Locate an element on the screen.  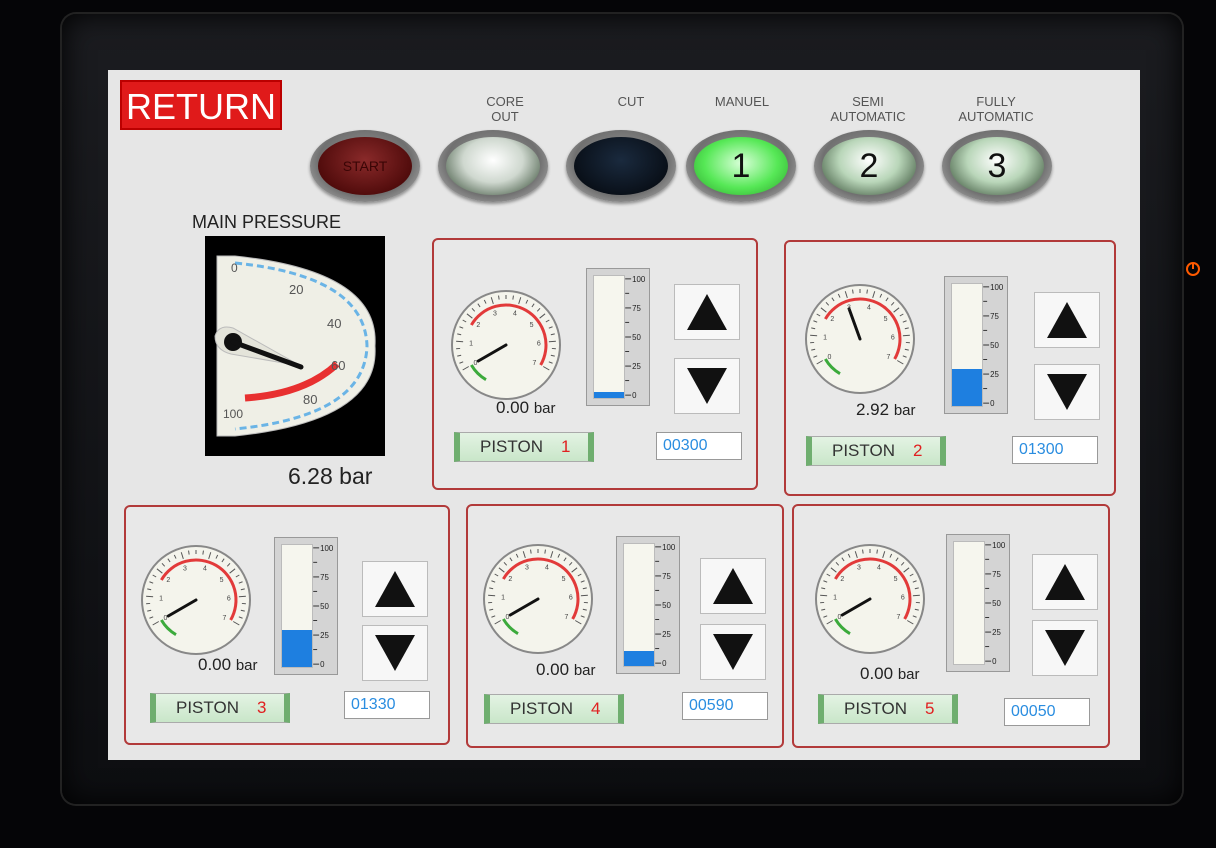
piston-label: PISTON 1 is located at coordinates (524, 447).